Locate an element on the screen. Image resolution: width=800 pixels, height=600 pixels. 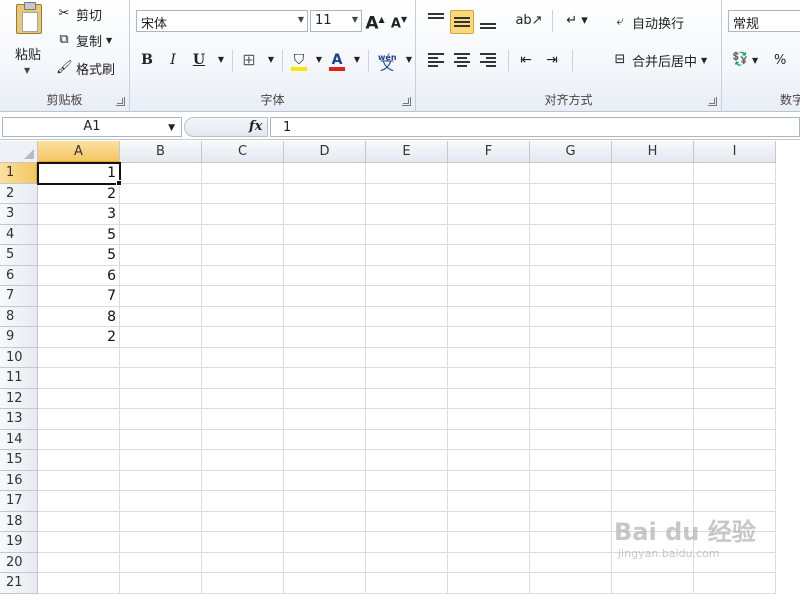
cell-d4 is located at coordinates (325, 234).